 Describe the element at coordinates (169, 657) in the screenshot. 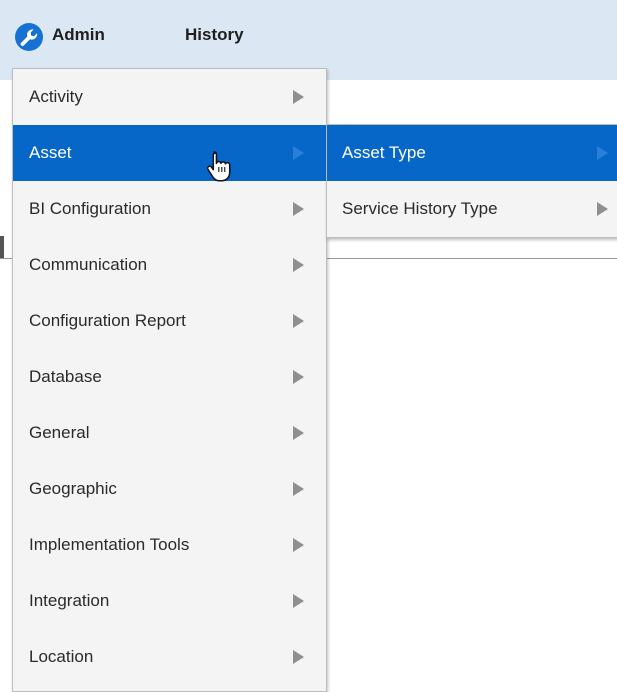

I see `menu-item-location: Location` at that location.